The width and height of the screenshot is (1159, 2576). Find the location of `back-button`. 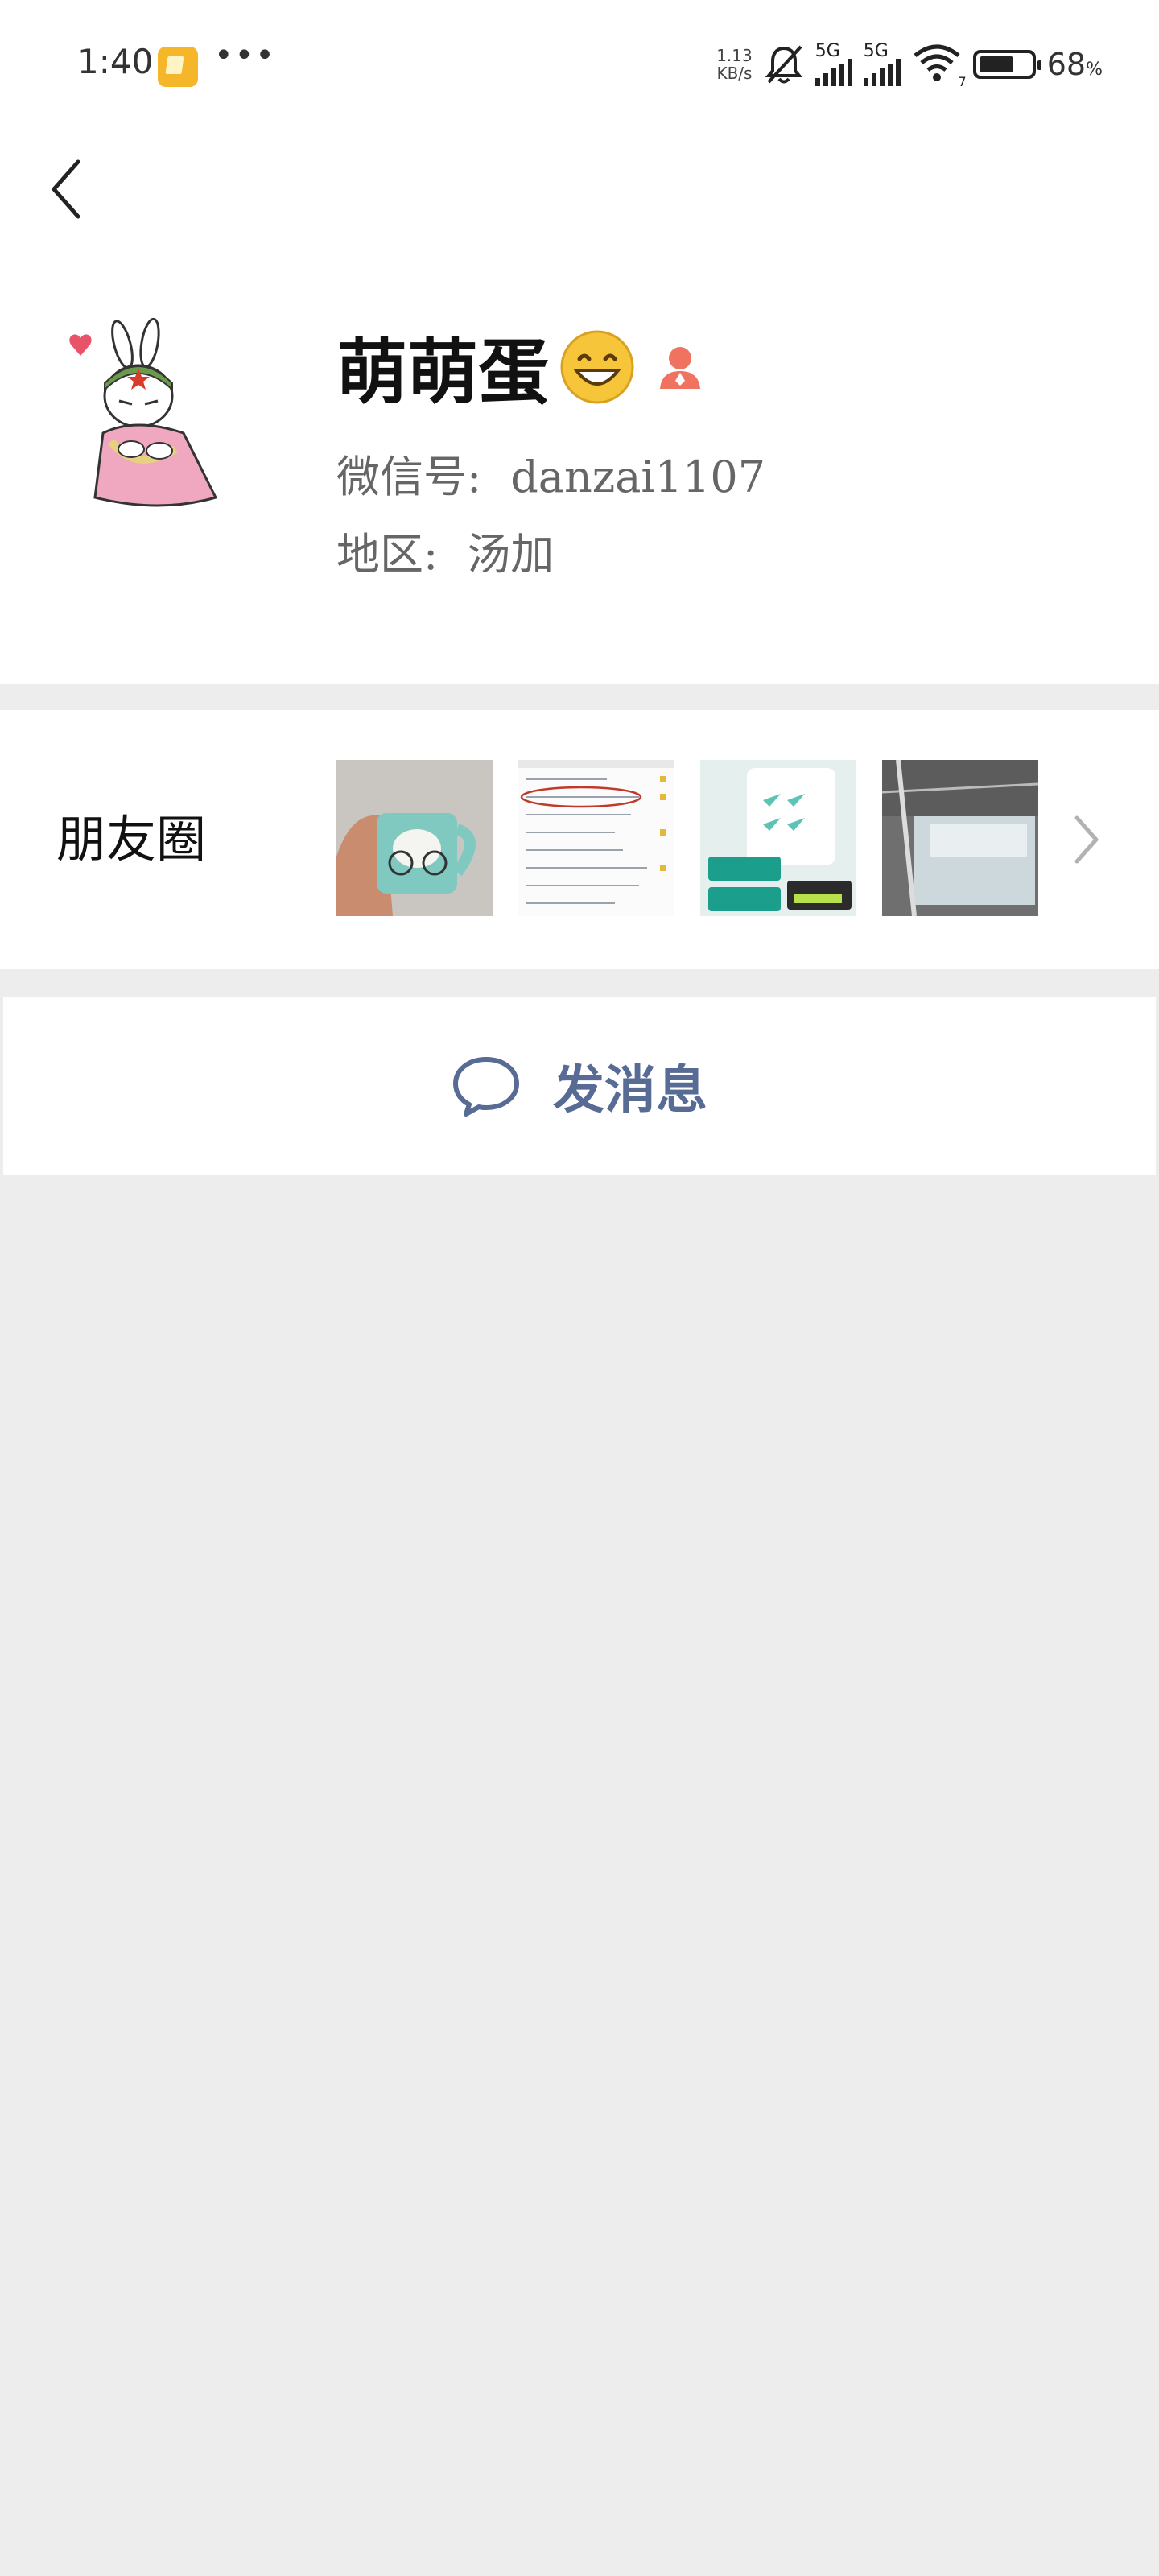

back-button is located at coordinates (66, 189).